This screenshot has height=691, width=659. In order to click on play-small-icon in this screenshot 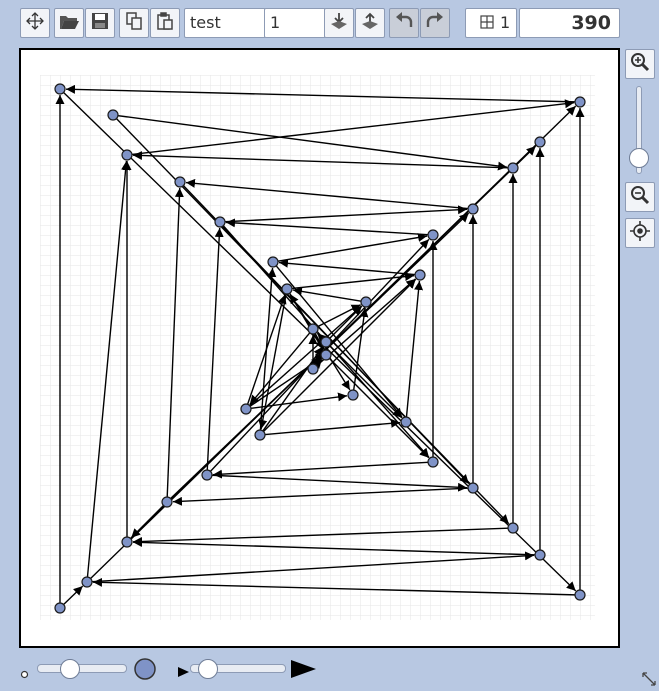, I will do `click(184, 672)`.